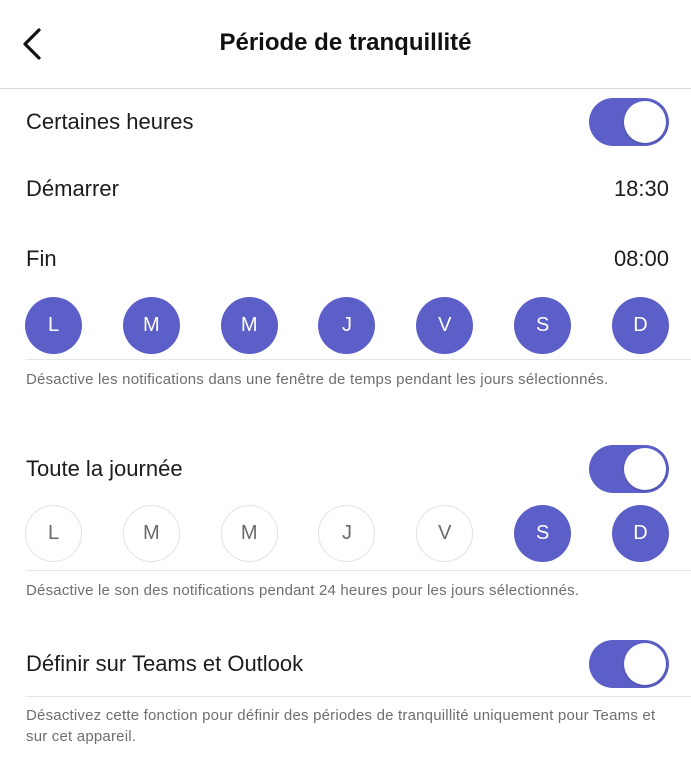 The image size is (691, 781). I want to click on end-label: Fin, so click(41, 258).